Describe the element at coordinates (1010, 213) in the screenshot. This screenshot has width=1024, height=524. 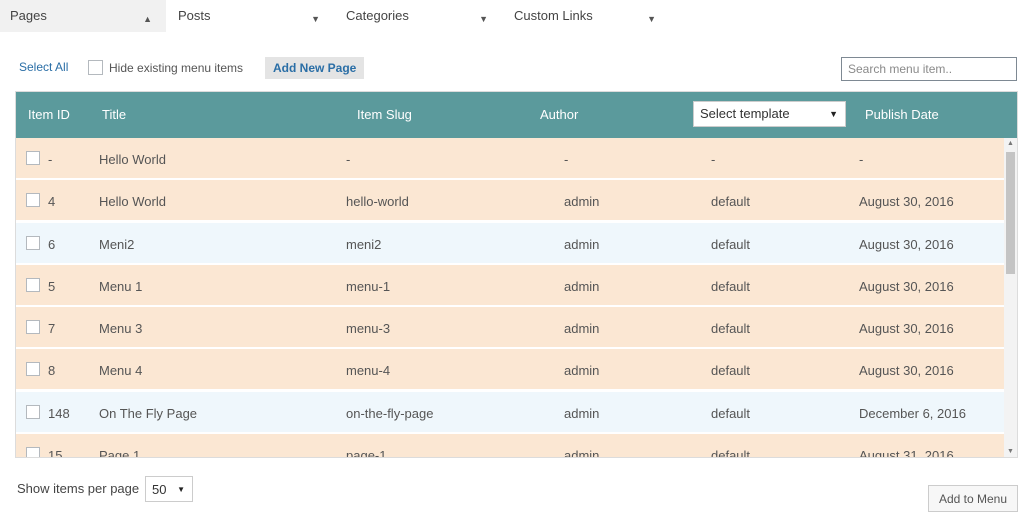
I see `scroll-thumb` at that location.